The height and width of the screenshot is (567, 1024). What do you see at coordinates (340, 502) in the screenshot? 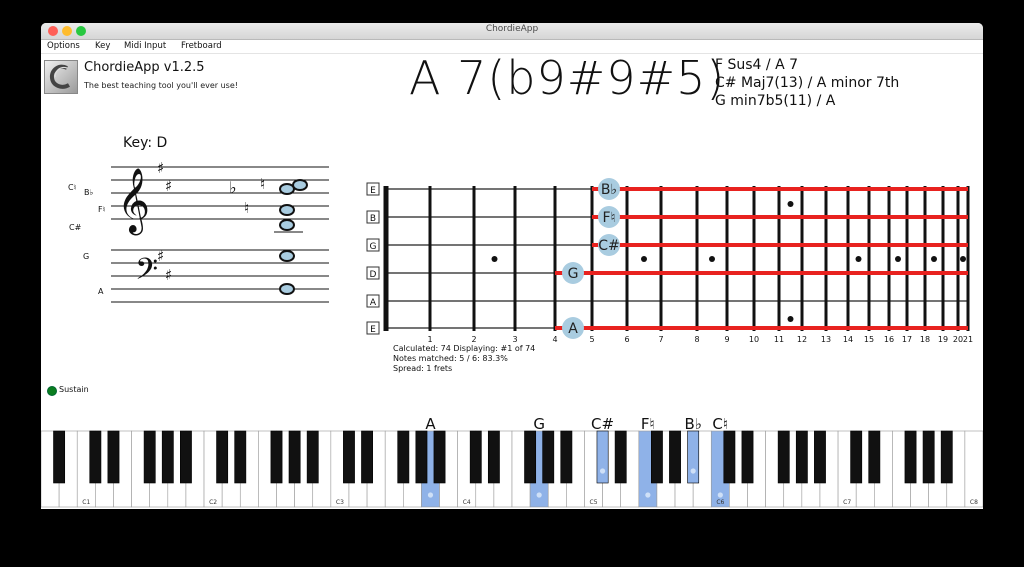
I see `octave-label: C3` at bounding box center [340, 502].